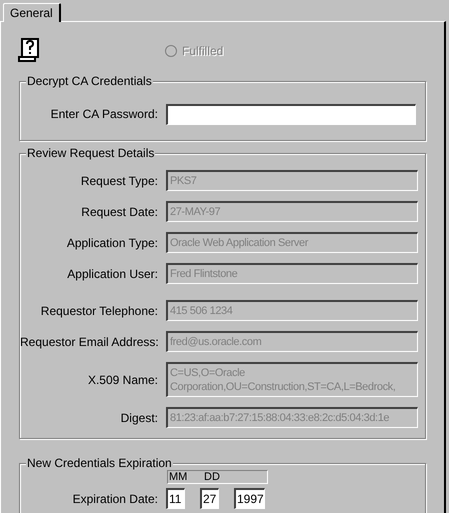  I want to click on radio-label: Fulfilled, so click(203, 51).